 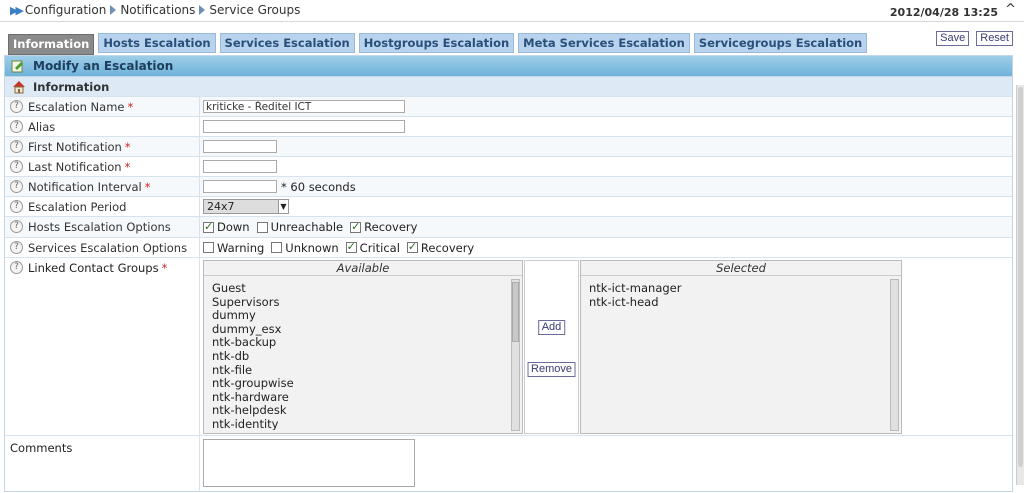 I want to click on page-scrollbar, so click(x=1020, y=285).